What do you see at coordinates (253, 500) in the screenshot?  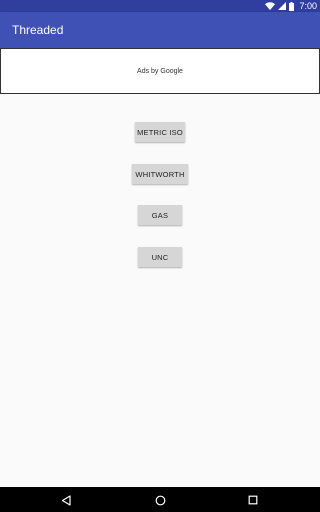 I see `recents-icon` at bounding box center [253, 500].